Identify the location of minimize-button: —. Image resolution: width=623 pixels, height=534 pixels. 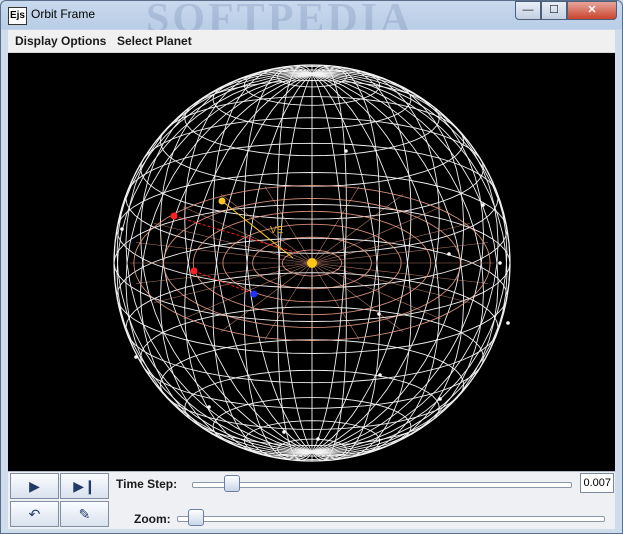
(528, 10).